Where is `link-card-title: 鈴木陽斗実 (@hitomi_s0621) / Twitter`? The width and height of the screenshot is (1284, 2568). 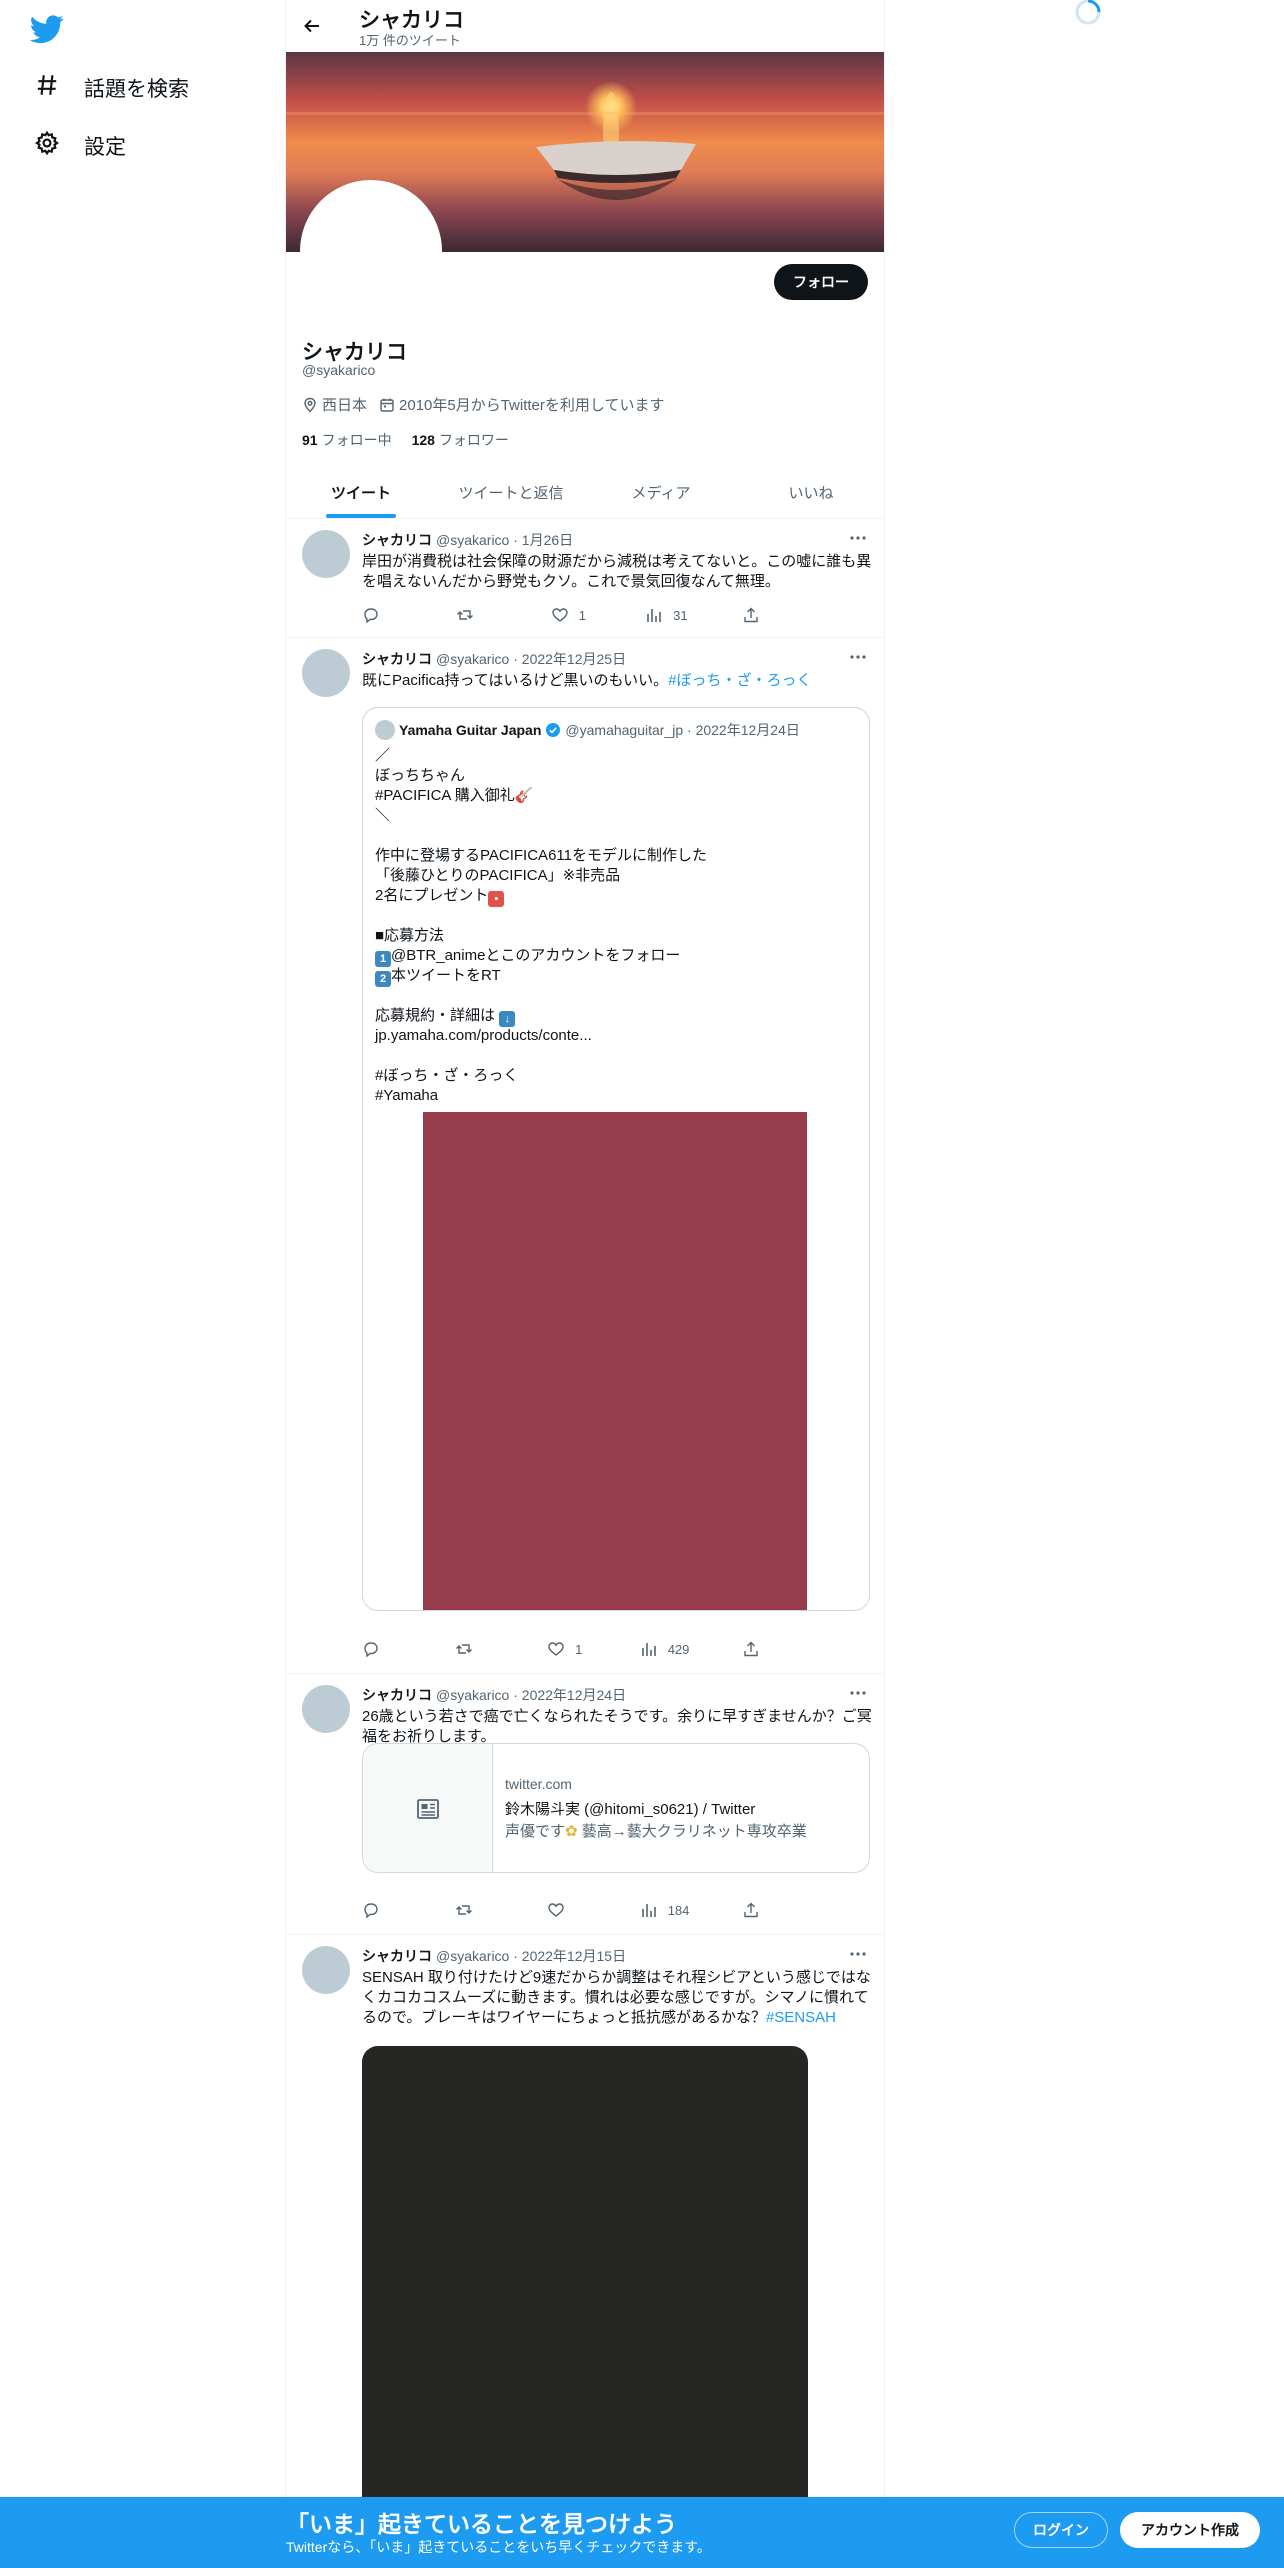 link-card-title: 鈴木陽斗実 (@hitomi_s0621) / Twitter is located at coordinates (630, 1809).